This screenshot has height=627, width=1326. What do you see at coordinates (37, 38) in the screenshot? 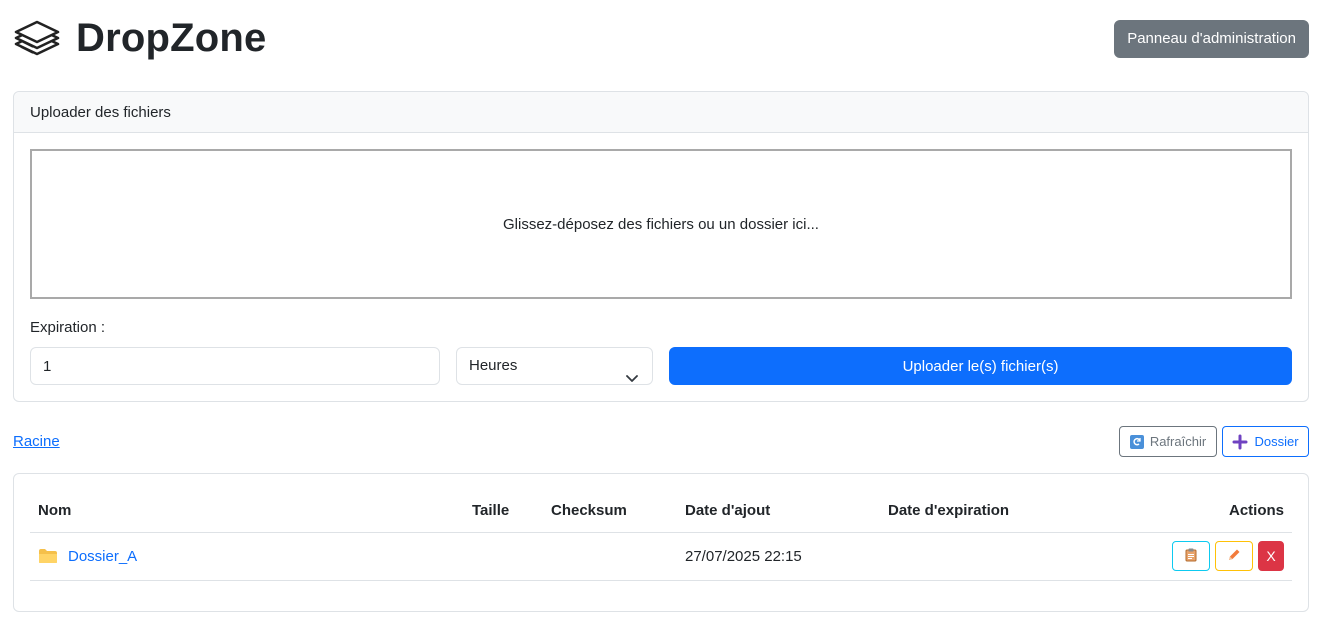
I see `stack-of-papers-icon` at bounding box center [37, 38].